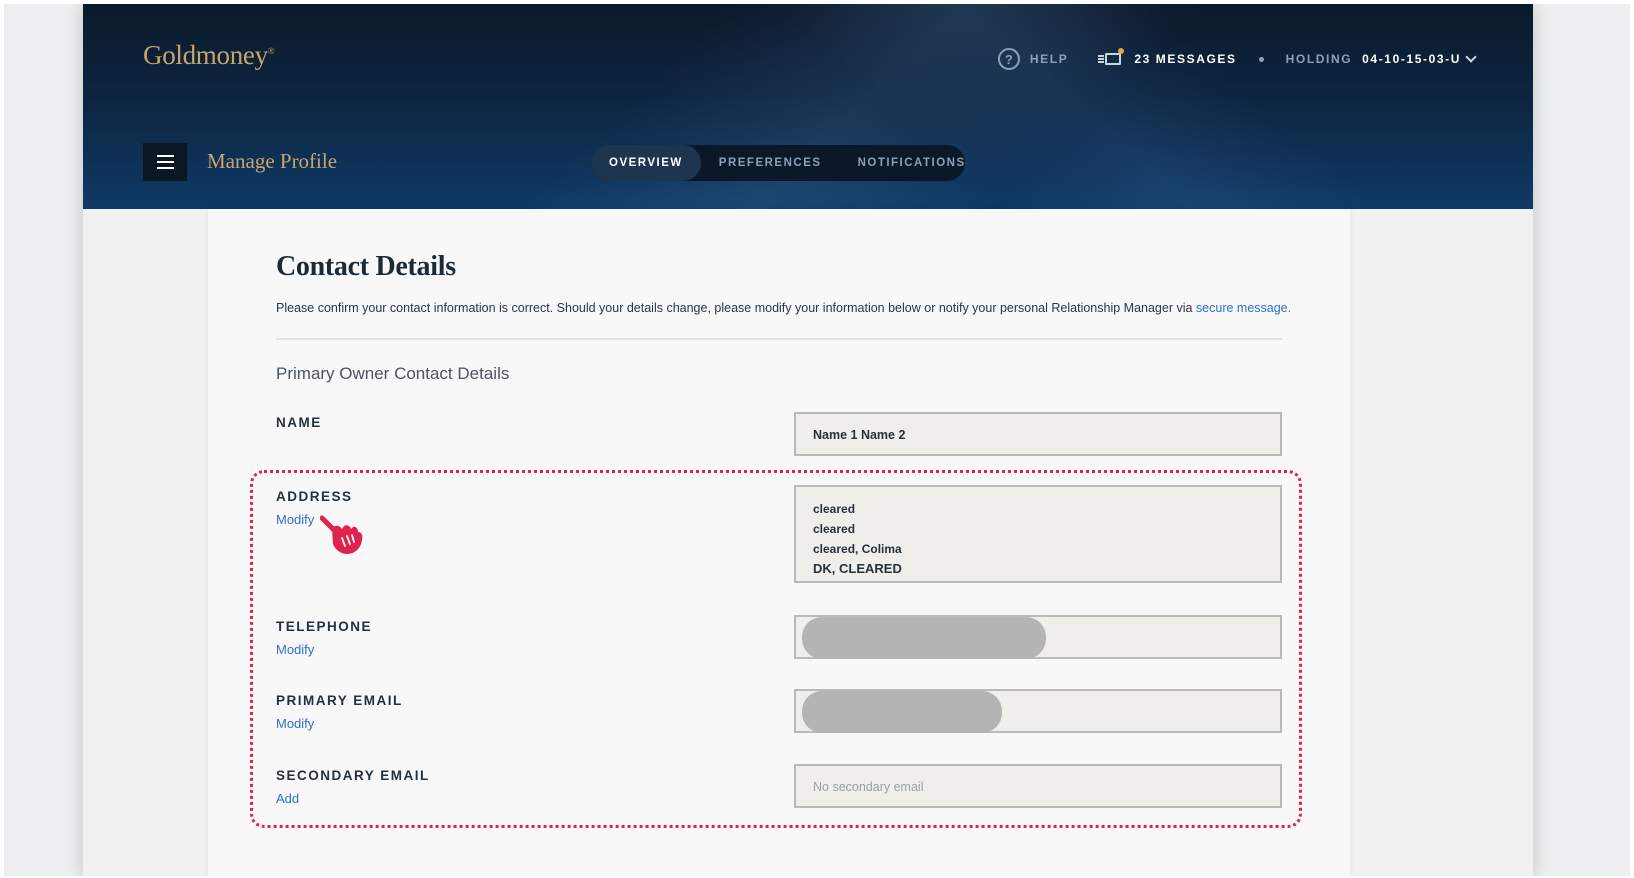  Describe the element at coordinates (779, 339) in the screenshot. I see `divider` at that location.